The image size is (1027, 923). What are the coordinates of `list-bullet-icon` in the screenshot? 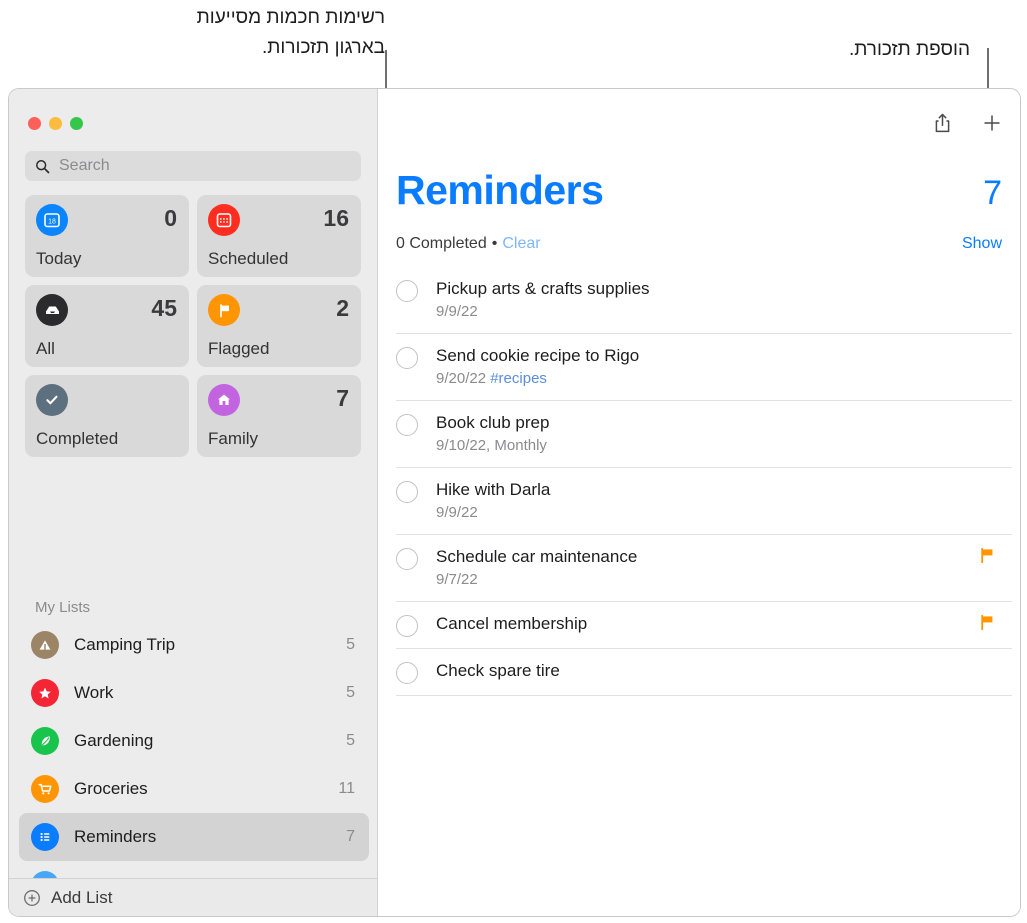 It's located at (45, 837).